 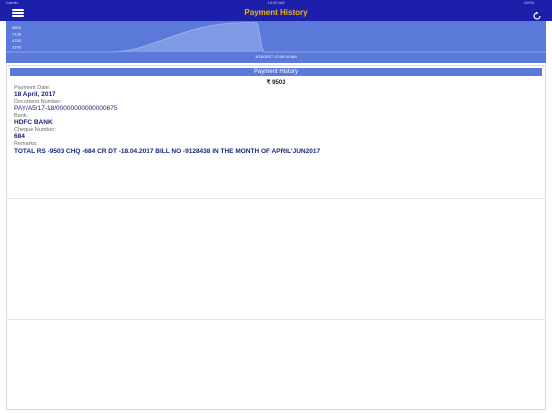 I want to click on panel-header: Payment History, so click(x=276, y=72).